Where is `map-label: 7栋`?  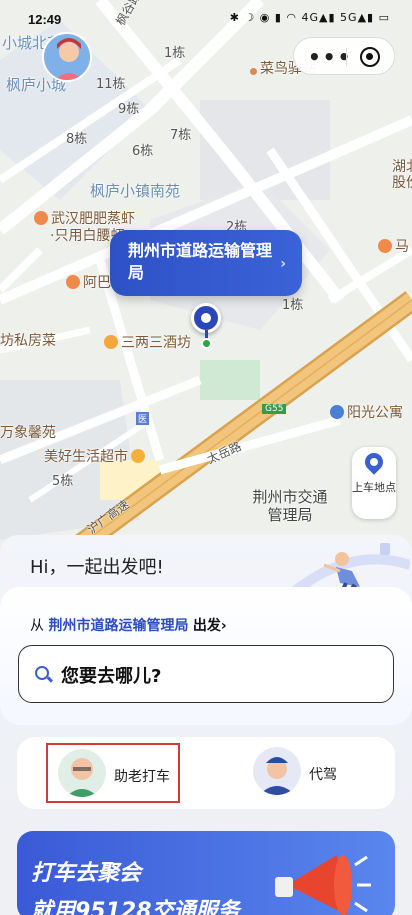 map-label: 7栋 is located at coordinates (181, 135).